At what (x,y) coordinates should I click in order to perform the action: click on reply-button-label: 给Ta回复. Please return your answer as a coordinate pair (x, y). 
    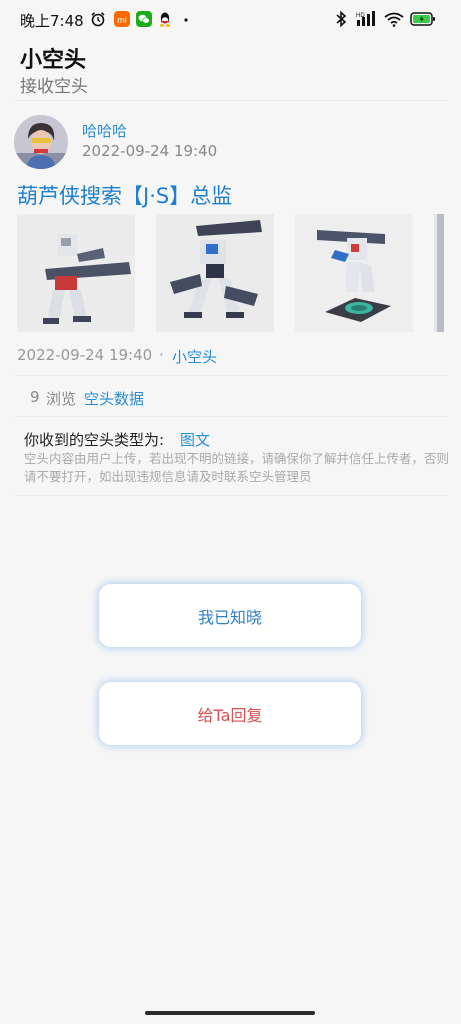
    Looking at the image, I should click on (230, 715).